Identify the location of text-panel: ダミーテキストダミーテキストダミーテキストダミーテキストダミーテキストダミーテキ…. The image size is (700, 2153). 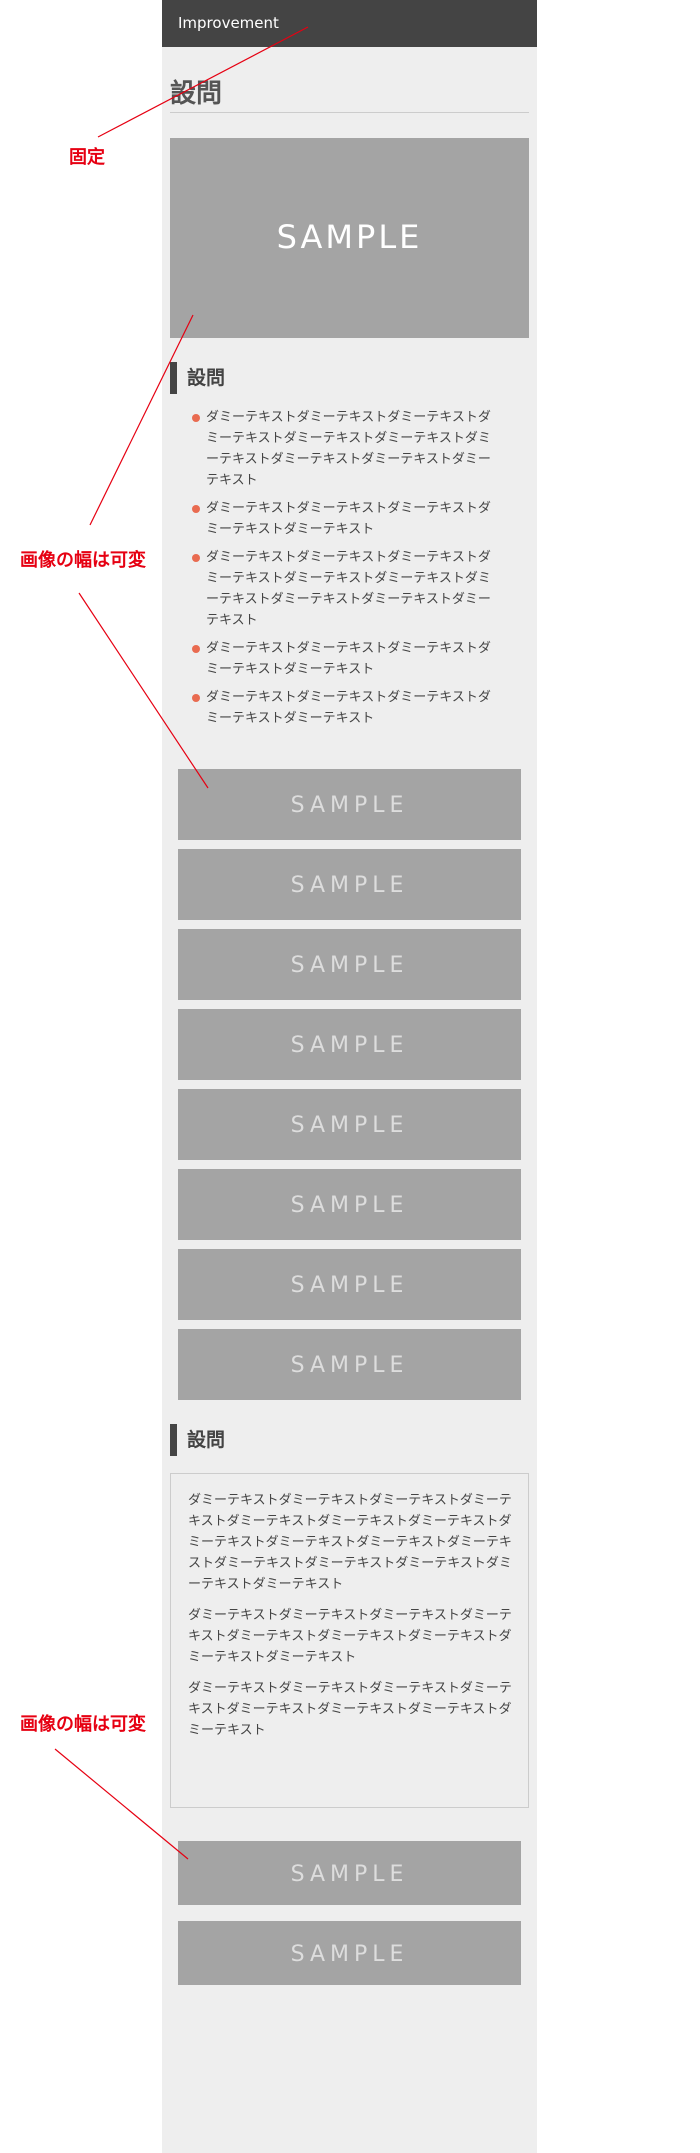
(349, 1640).